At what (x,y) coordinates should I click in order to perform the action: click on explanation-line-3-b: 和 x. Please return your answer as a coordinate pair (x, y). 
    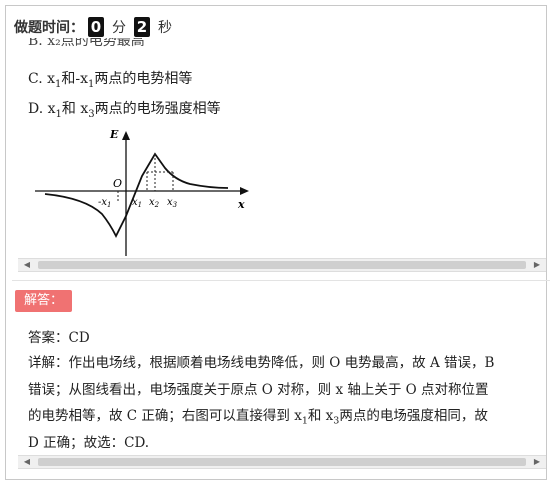
    Looking at the image, I should click on (320, 416).